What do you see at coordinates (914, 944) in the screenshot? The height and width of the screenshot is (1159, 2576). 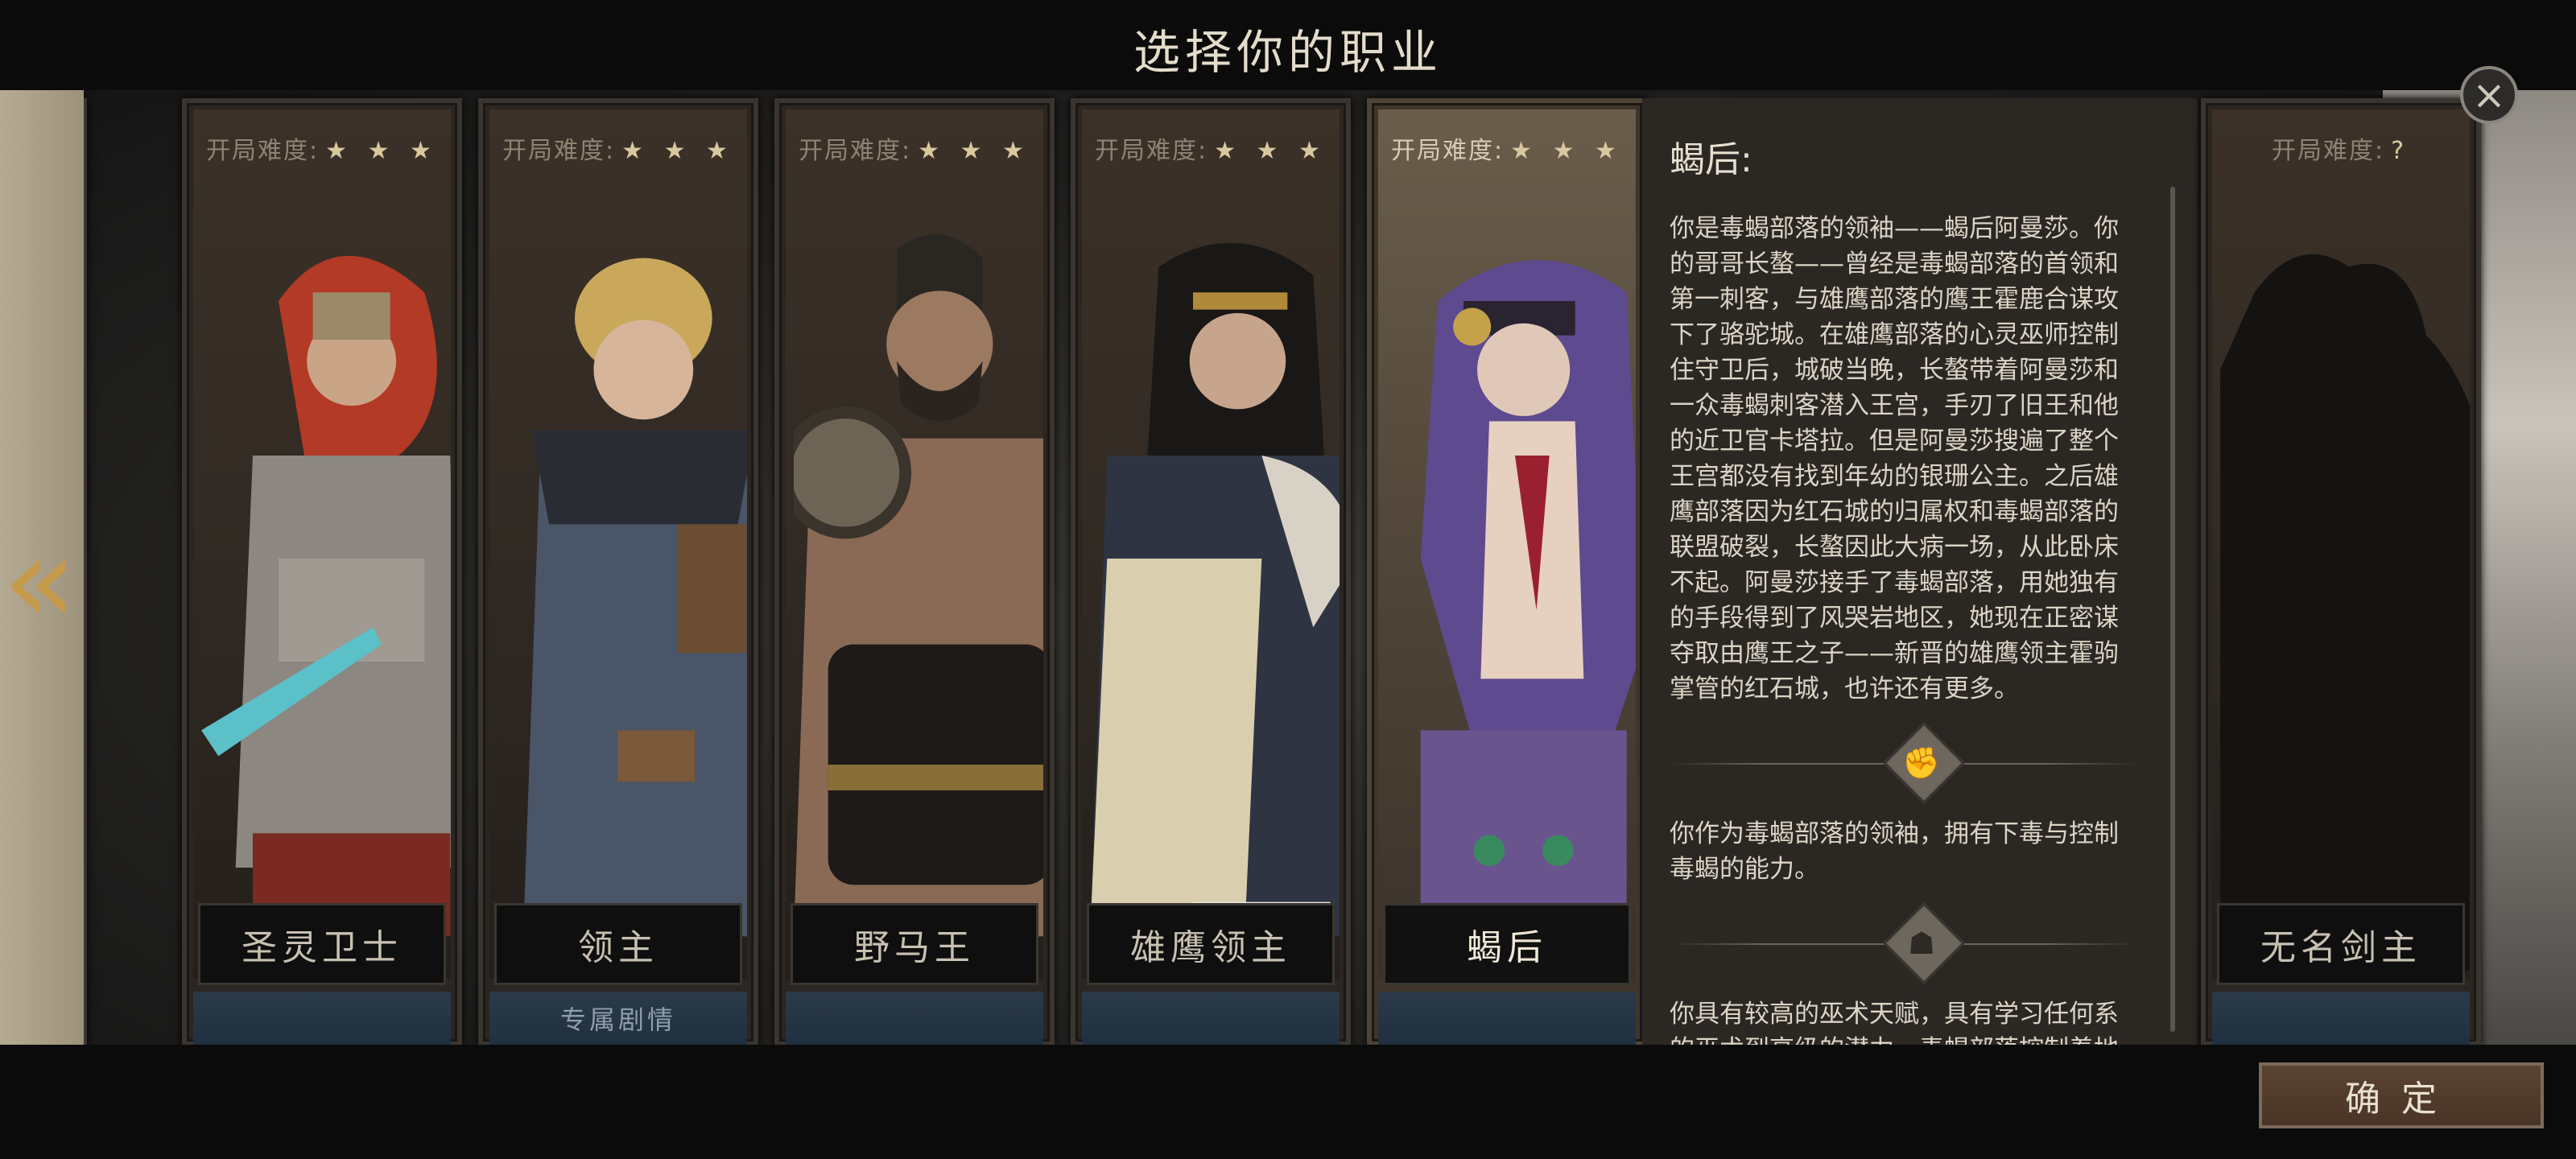 I see `class-name: 野马王` at bounding box center [914, 944].